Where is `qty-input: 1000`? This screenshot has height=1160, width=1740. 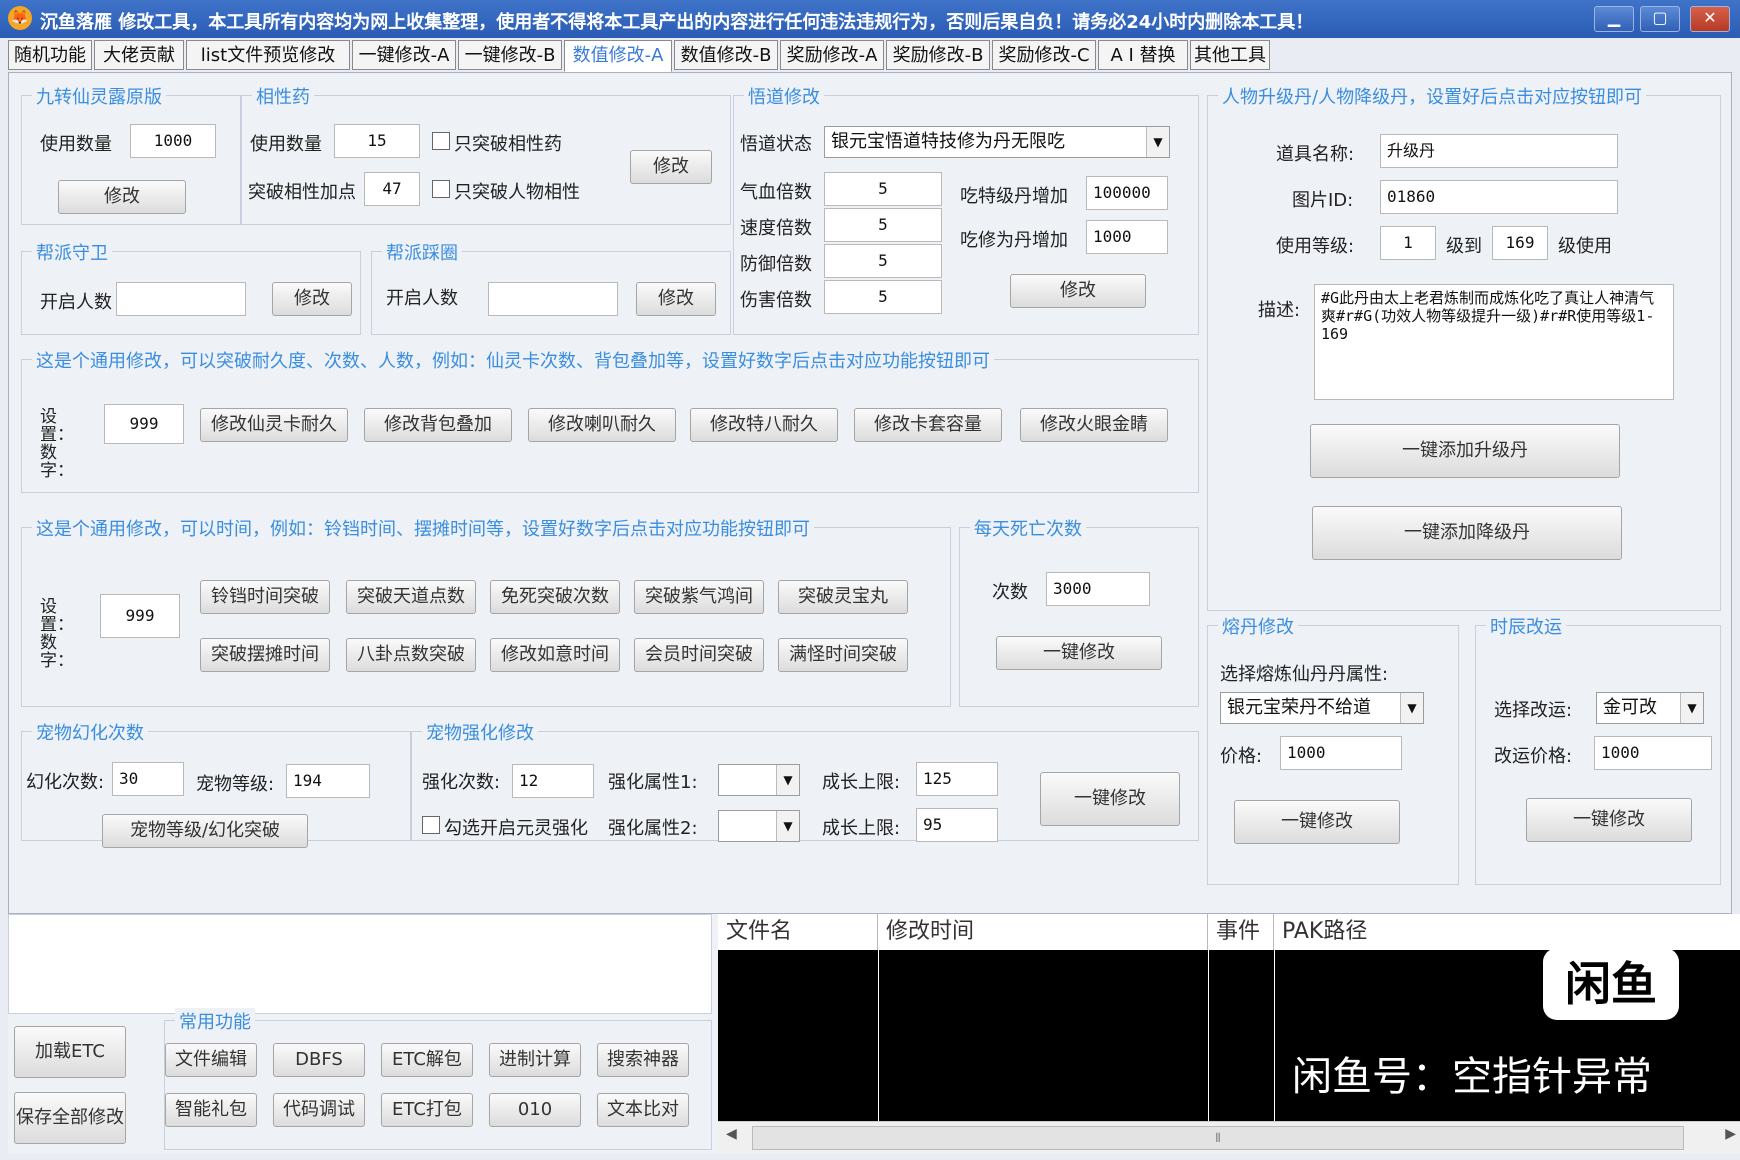
qty-input: 1000 is located at coordinates (173, 141).